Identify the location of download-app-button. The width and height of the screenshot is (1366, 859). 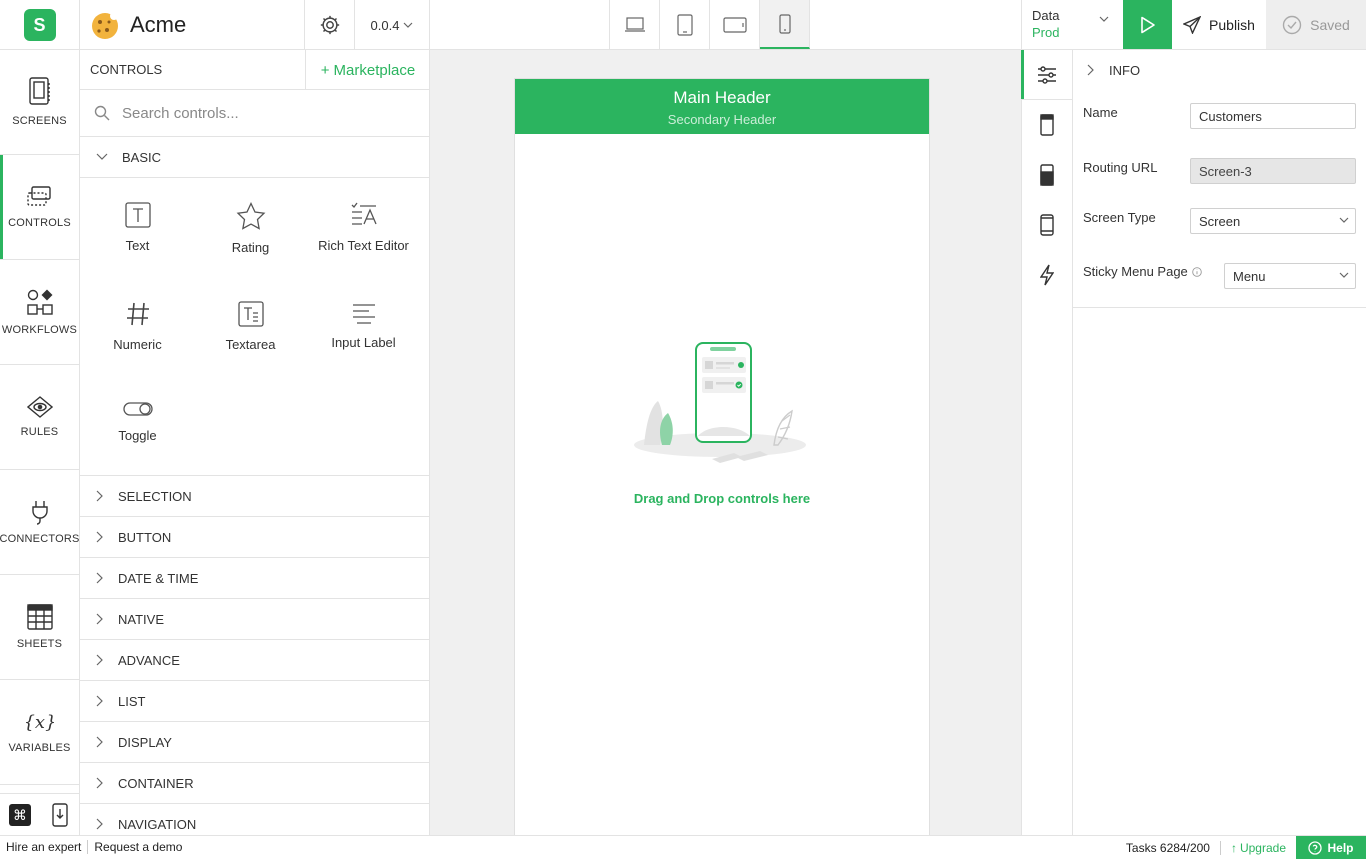
(60, 814).